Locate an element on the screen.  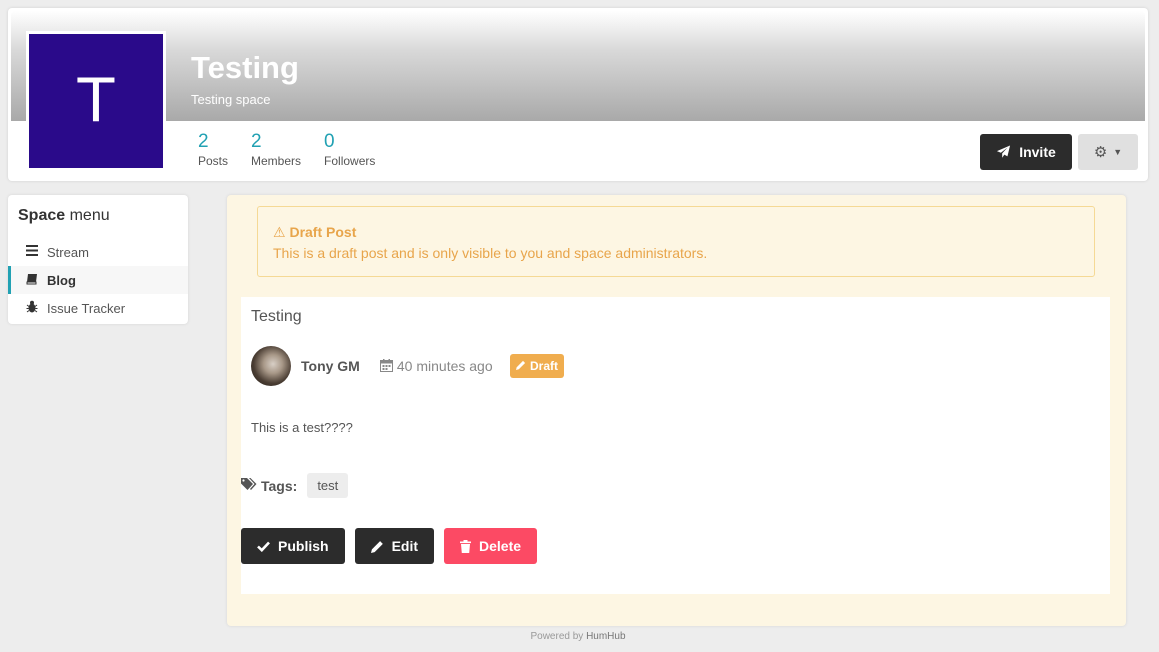
avatar is located at coordinates (271, 366).